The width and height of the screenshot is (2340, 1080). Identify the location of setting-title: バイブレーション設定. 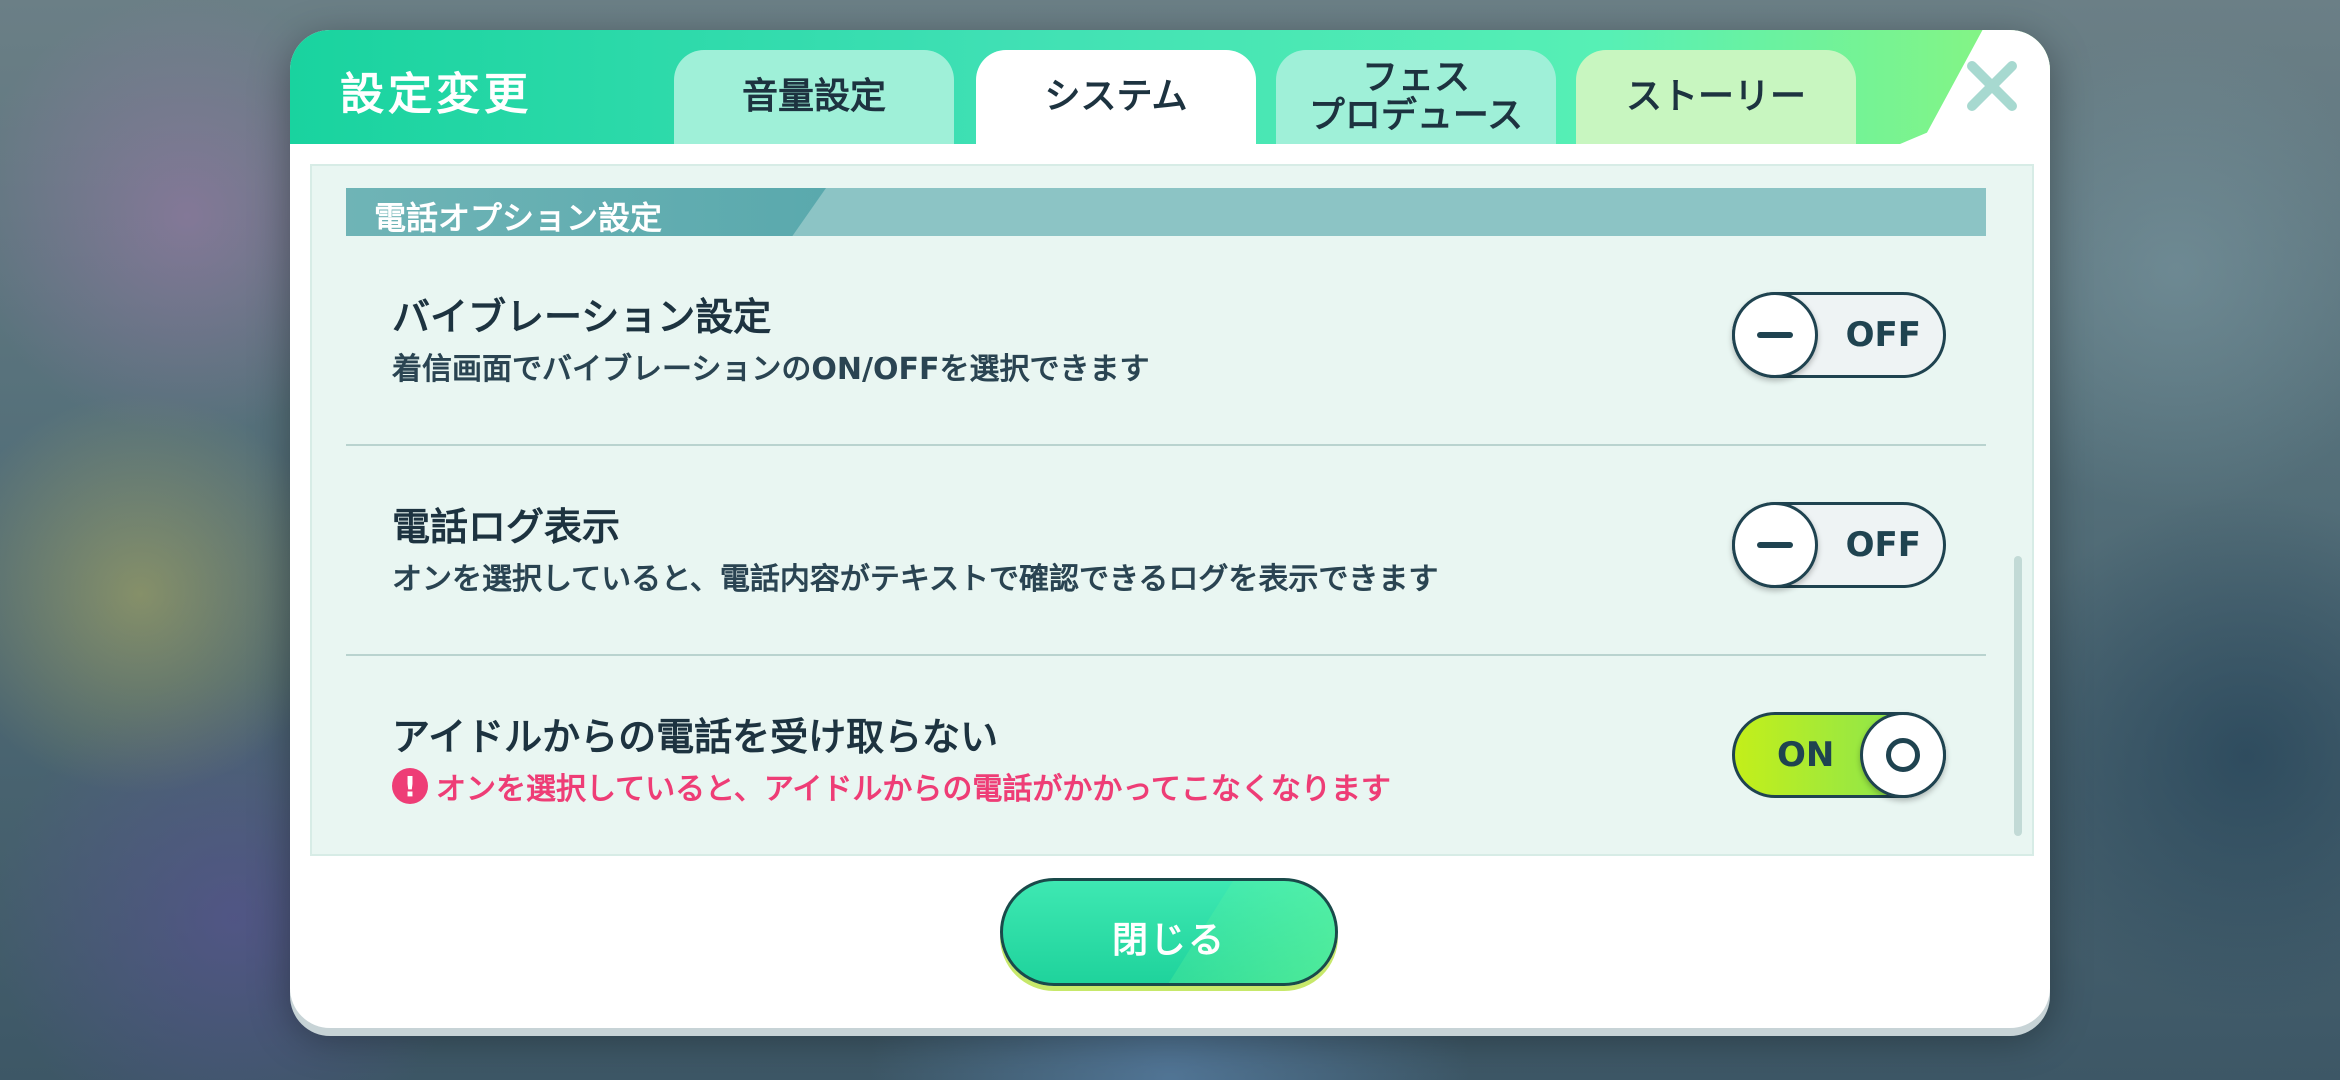
(582, 317).